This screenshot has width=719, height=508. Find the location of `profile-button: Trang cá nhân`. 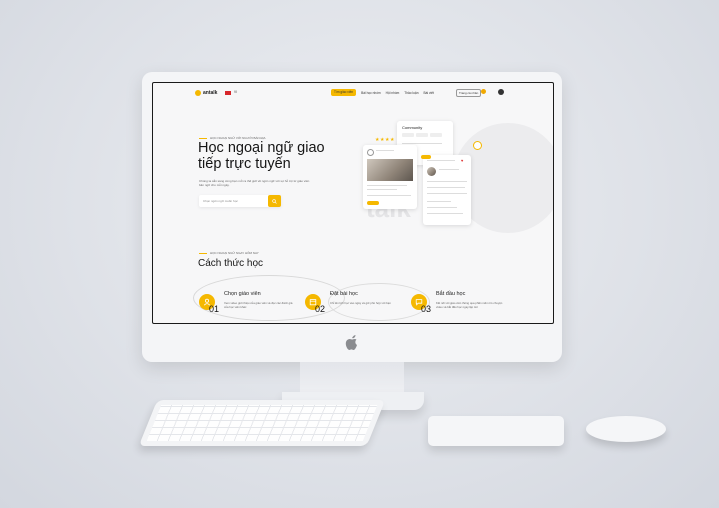

profile-button: Trang cá nhân is located at coordinates (469, 93).